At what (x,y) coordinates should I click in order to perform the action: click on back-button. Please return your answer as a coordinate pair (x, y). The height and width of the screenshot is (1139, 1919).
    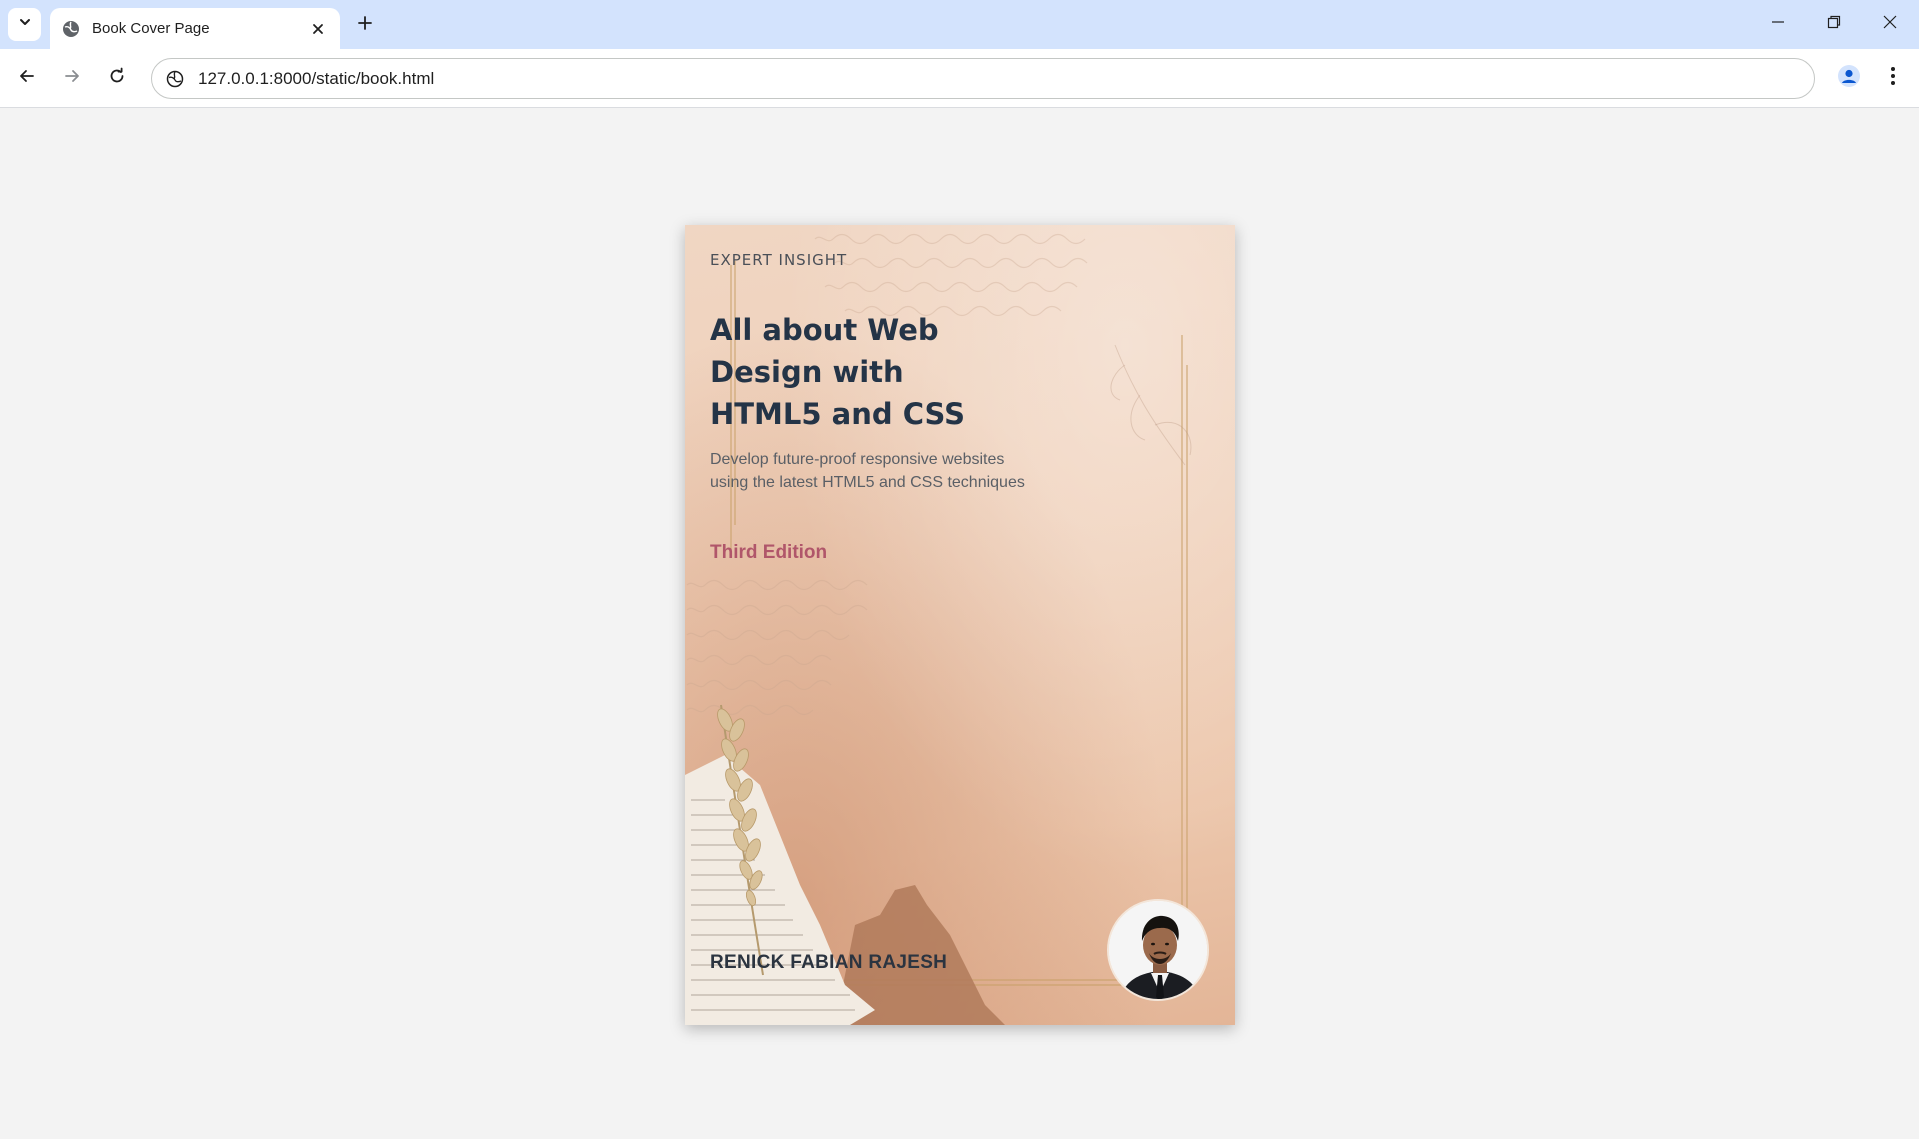
    Looking at the image, I should click on (27, 78).